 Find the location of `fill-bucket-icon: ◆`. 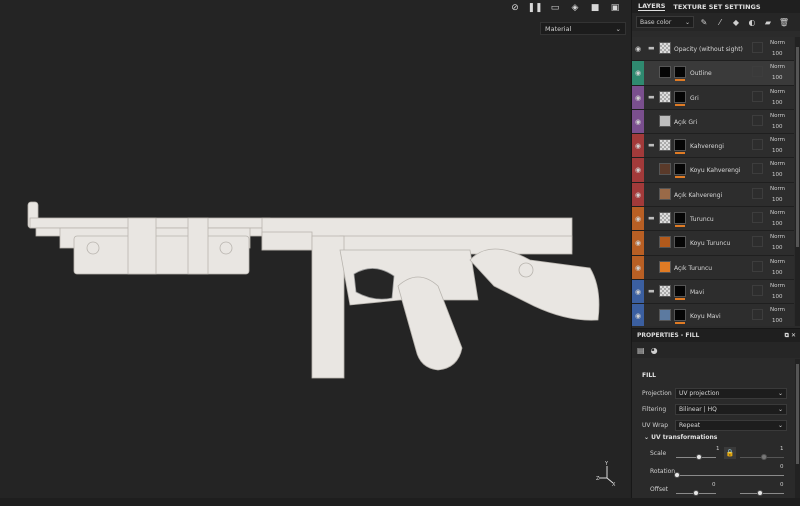

fill-bucket-icon: ◆ is located at coordinates (736, 22).